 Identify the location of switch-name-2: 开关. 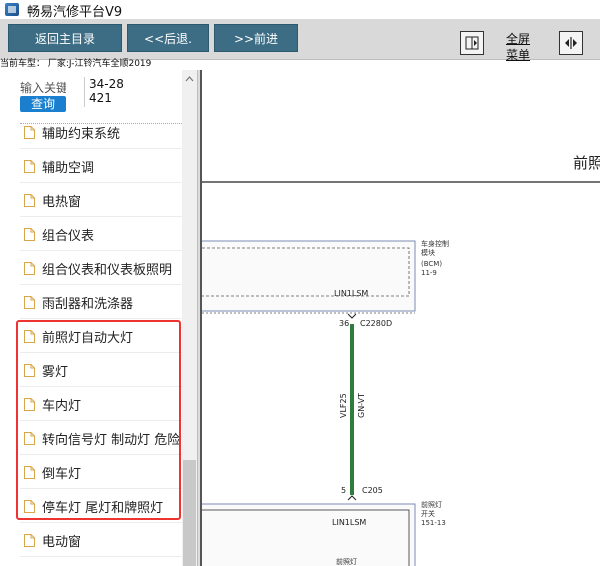
(428, 513).